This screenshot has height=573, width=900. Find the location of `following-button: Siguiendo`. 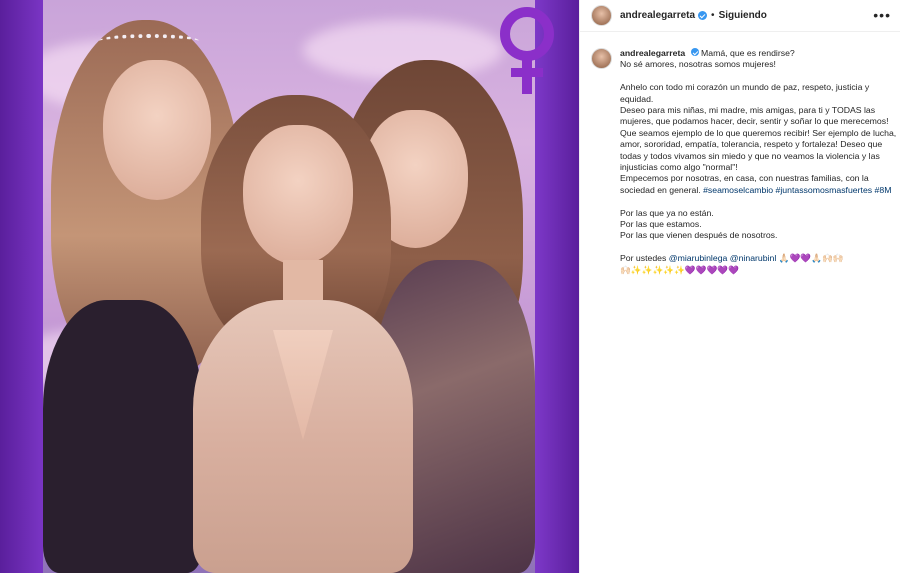

following-button: Siguiendo is located at coordinates (743, 15).